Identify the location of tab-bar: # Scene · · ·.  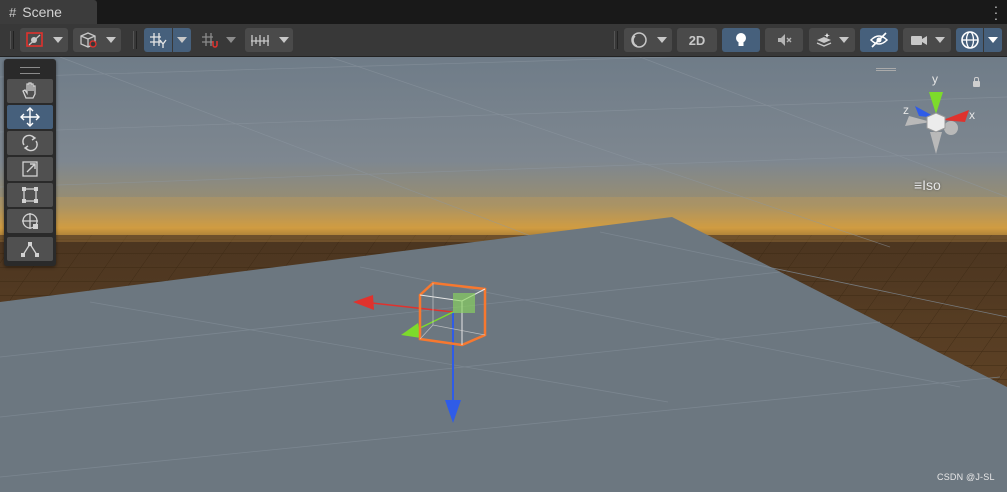
(503, 12).